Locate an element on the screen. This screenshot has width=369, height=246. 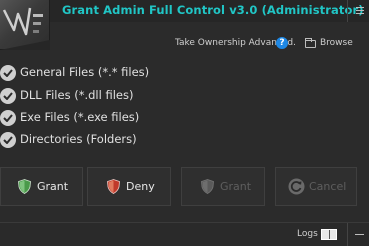
help-icon: ? is located at coordinates (282, 43).